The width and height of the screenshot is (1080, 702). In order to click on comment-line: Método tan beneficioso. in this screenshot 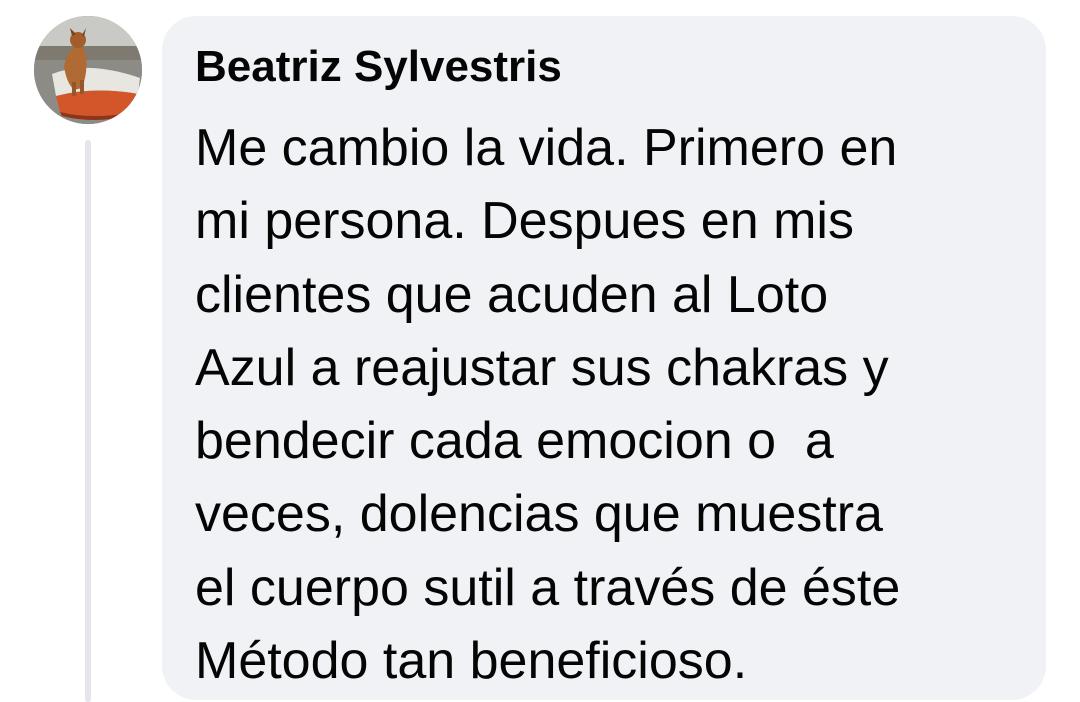, I will do `click(471, 661)`.